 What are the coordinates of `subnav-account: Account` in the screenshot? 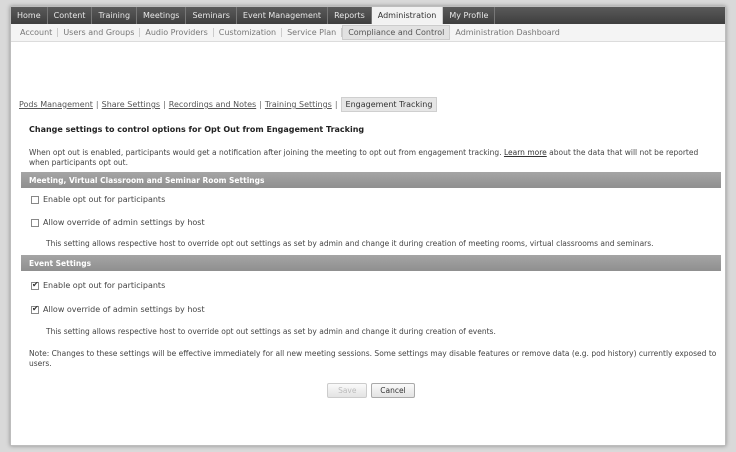 It's located at (37, 32).